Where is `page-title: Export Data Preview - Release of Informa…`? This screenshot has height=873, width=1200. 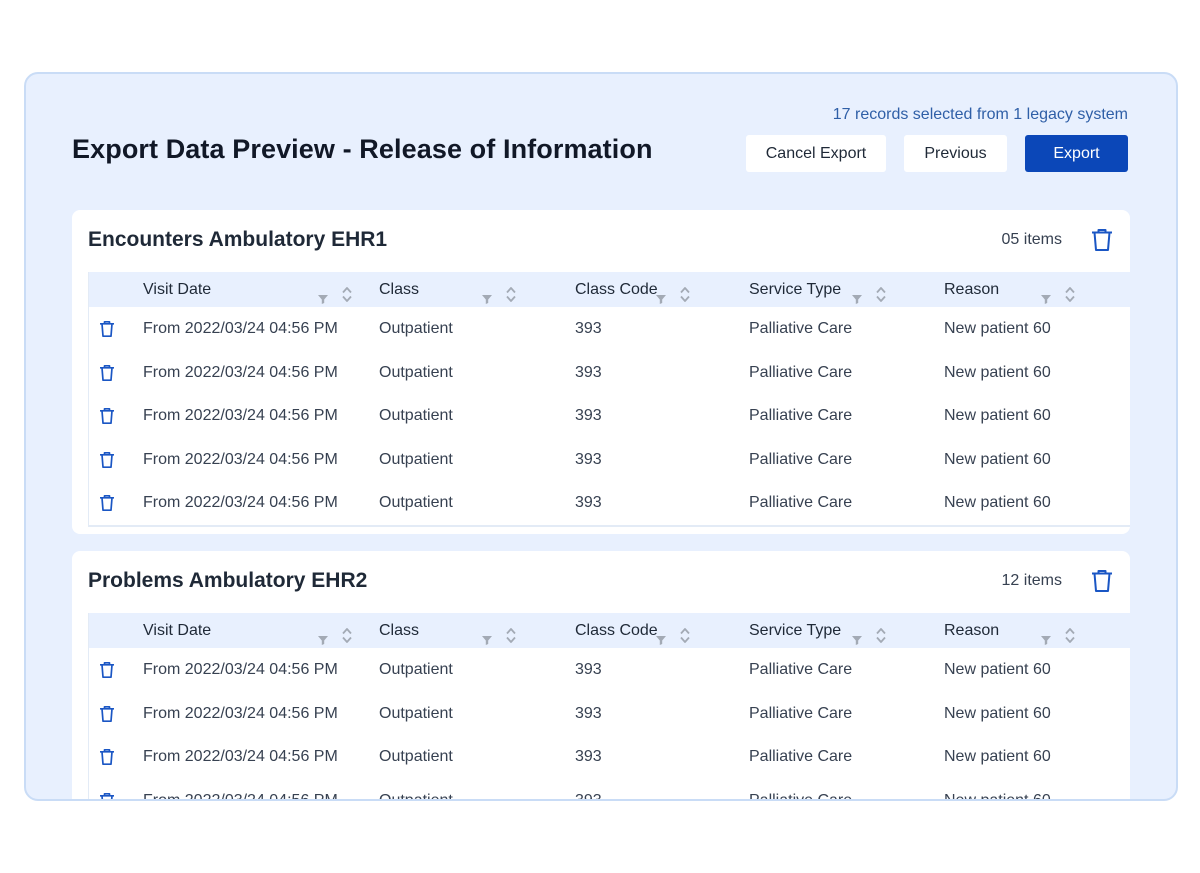 page-title: Export Data Preview - Release of Informa… is located at coordinates (362, 149).